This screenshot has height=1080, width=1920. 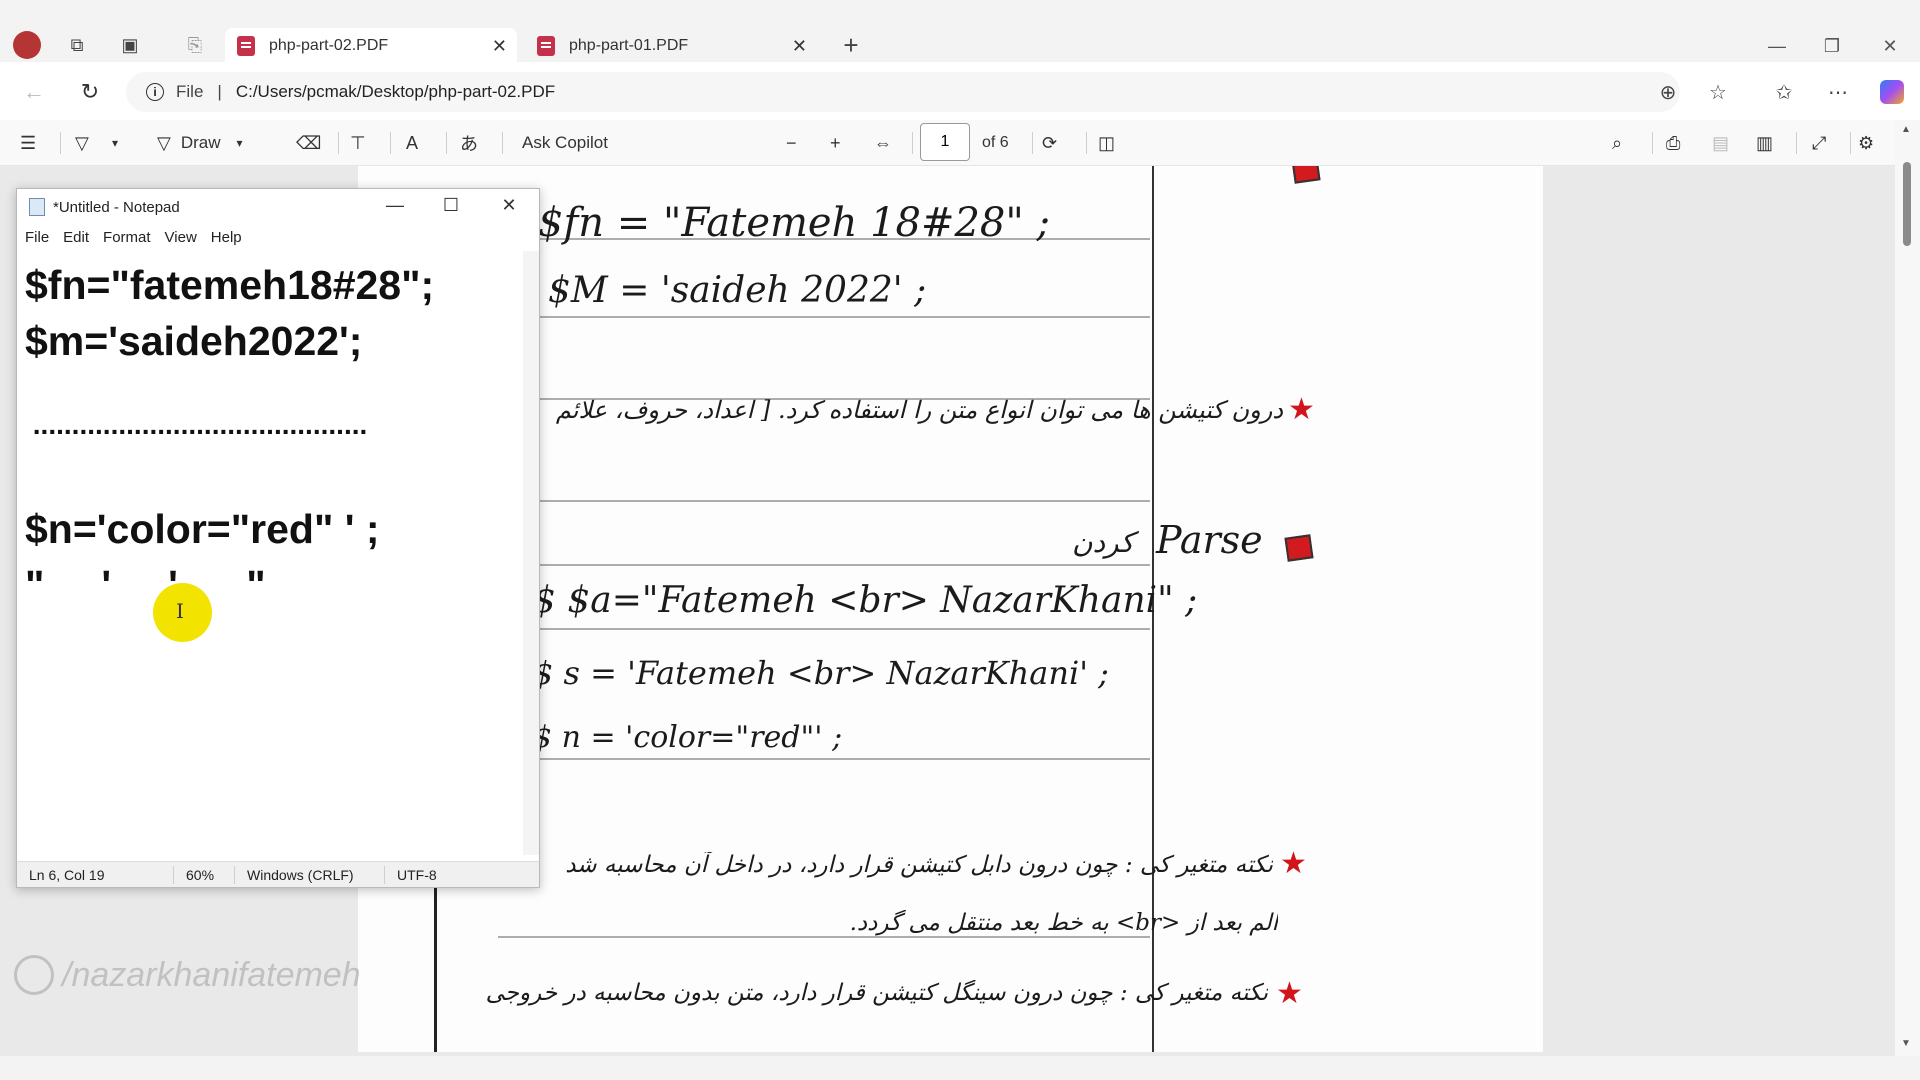 What do you see at coordinates (1103, 542) in the screenshot?
I see `handwritten-line: کردن` at bounding box center [1103, 542].